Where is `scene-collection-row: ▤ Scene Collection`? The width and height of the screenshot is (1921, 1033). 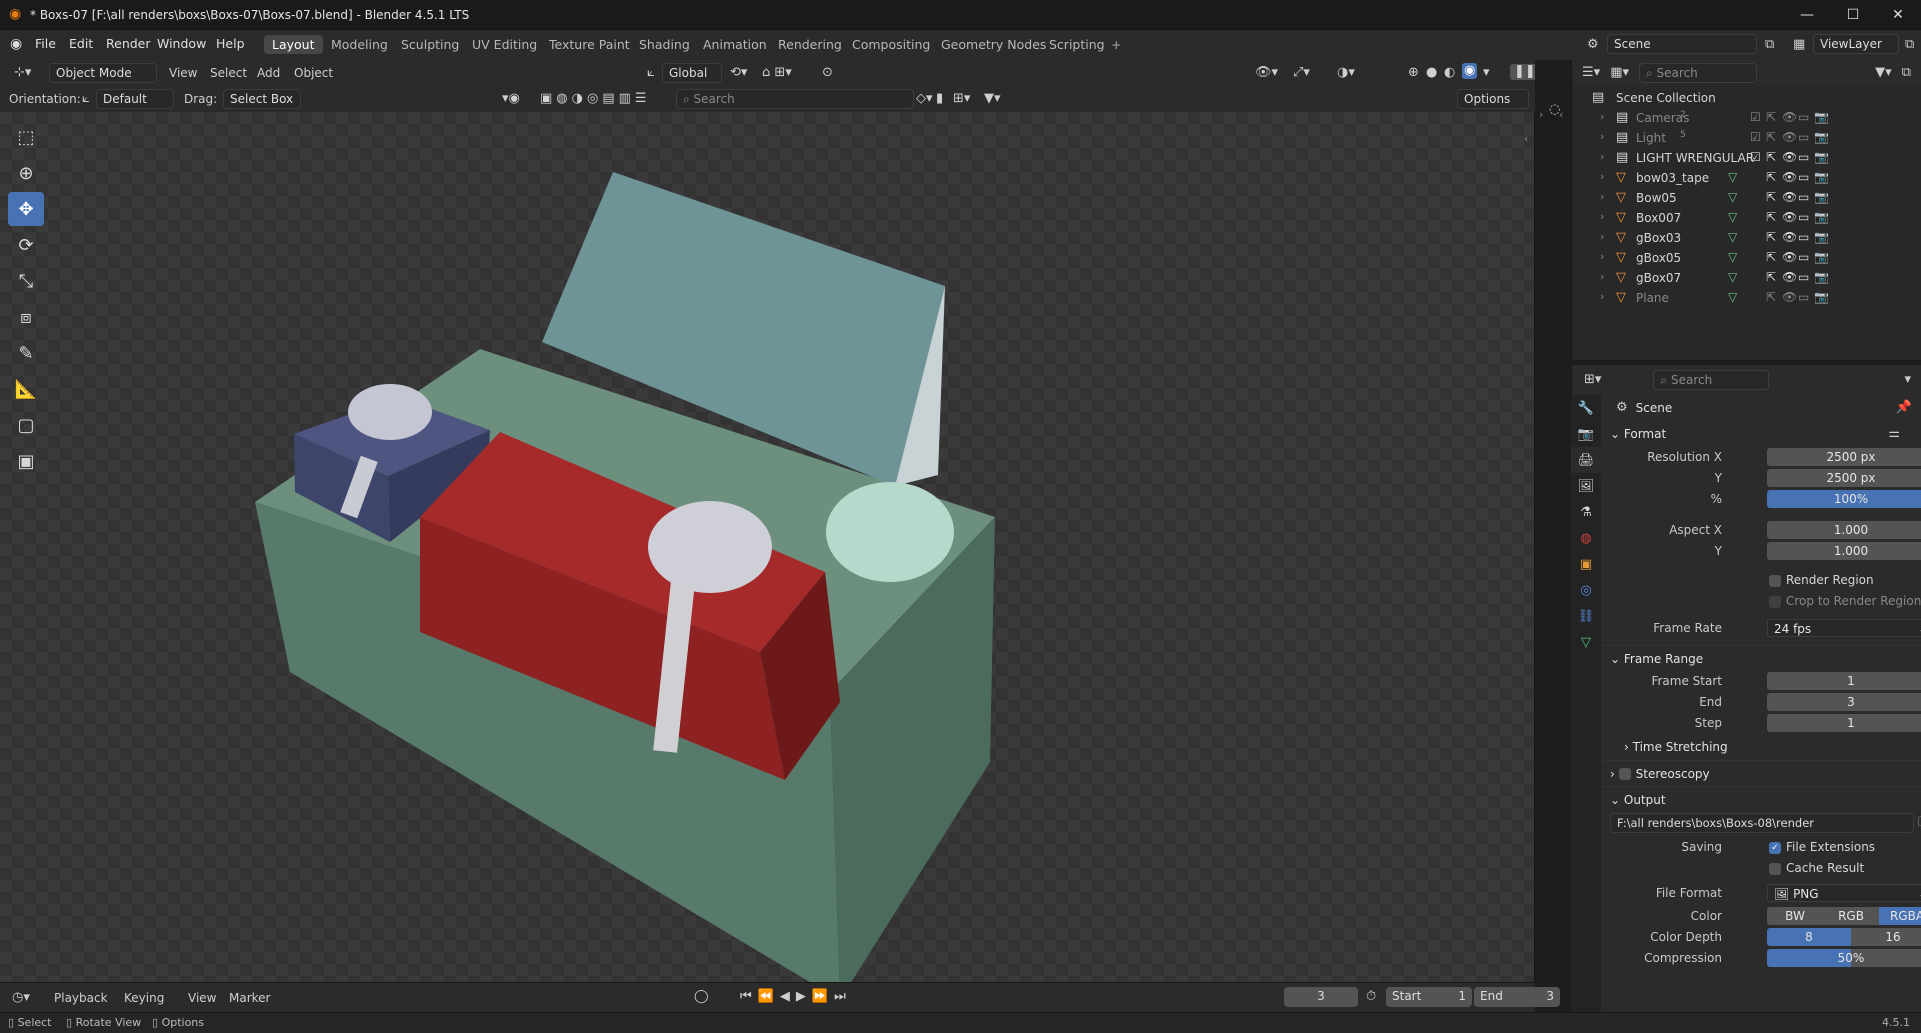 scene-collection-row: ▤ Scene Collection is located at coordinates (1746, 98).